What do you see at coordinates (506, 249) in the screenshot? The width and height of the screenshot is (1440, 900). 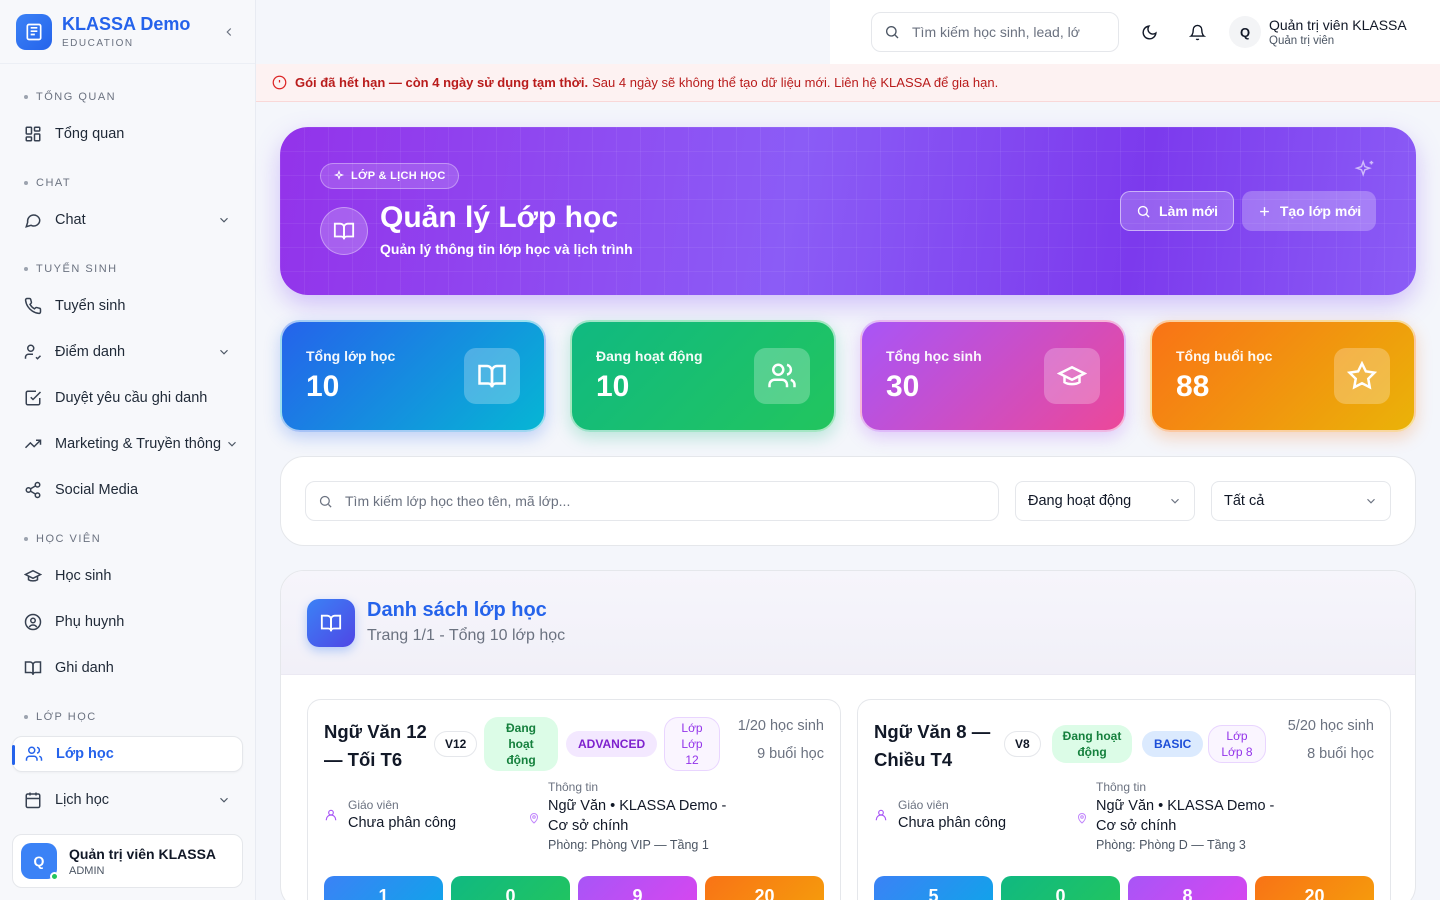 I see `page-subtitle: Quản lý thông tin lớp học và lịch trình` at bounding box center [506, 249].